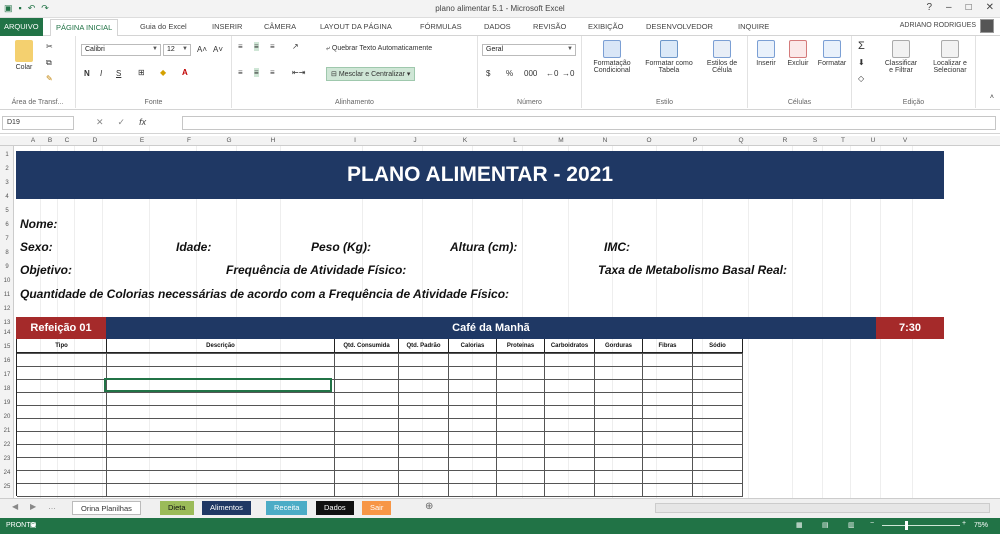 Image resolution: width=1000 pixels, height=534 pixels. Describe the element at coordinates (118, 73) in the screenshot. I see `underline-icon: S` at that location.